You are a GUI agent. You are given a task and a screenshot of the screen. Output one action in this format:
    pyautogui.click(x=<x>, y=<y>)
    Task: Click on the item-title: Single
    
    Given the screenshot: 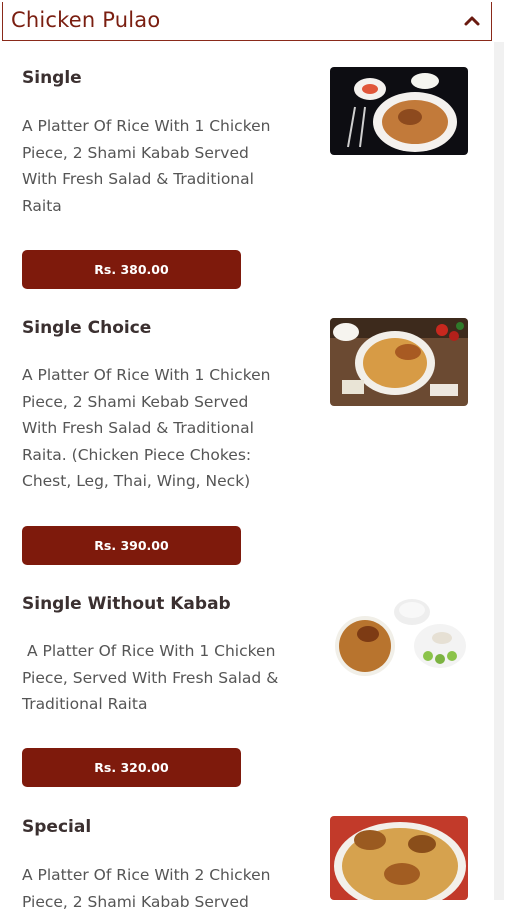 What is the action you would take?
    pyautogui.click(x=52, y=78)
    